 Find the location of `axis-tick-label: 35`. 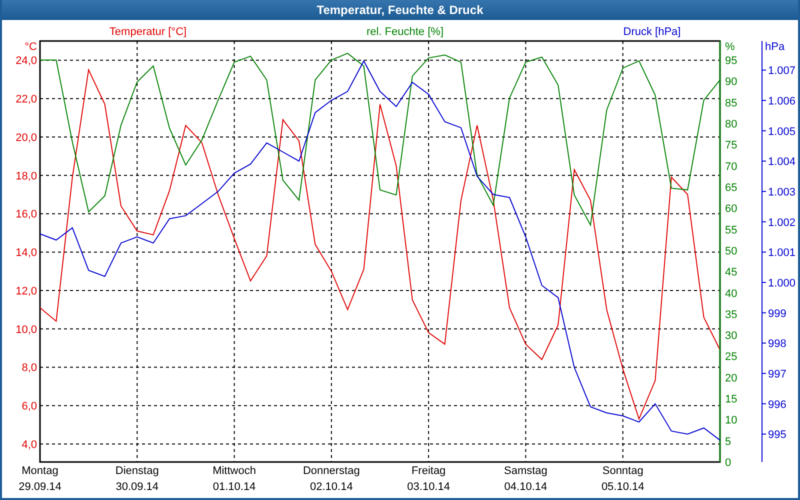

axis-tick-label: 35 is located at coordinates (731, 314).